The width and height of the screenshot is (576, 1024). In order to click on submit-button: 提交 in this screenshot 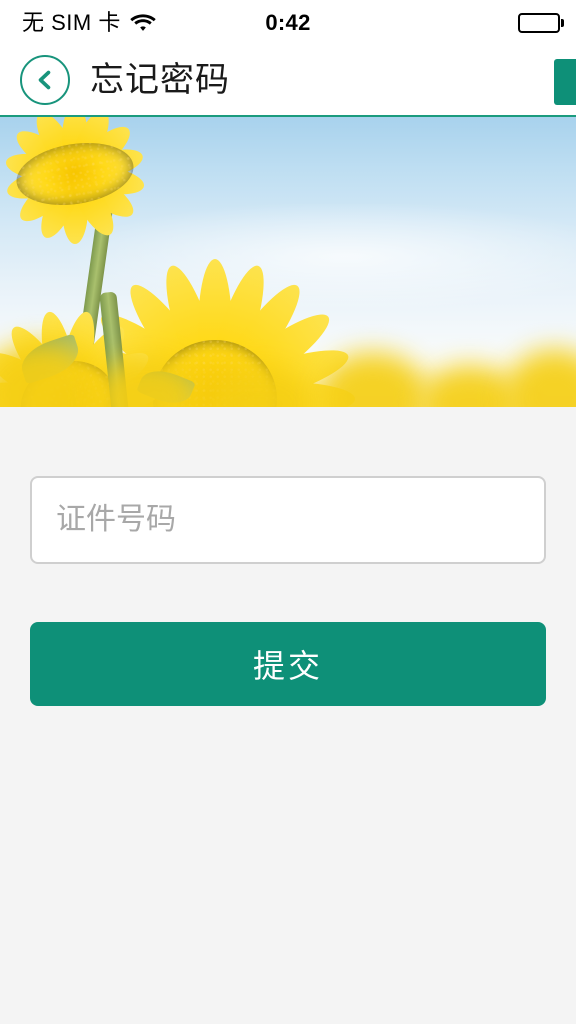, I will do `click(288, 664)`.